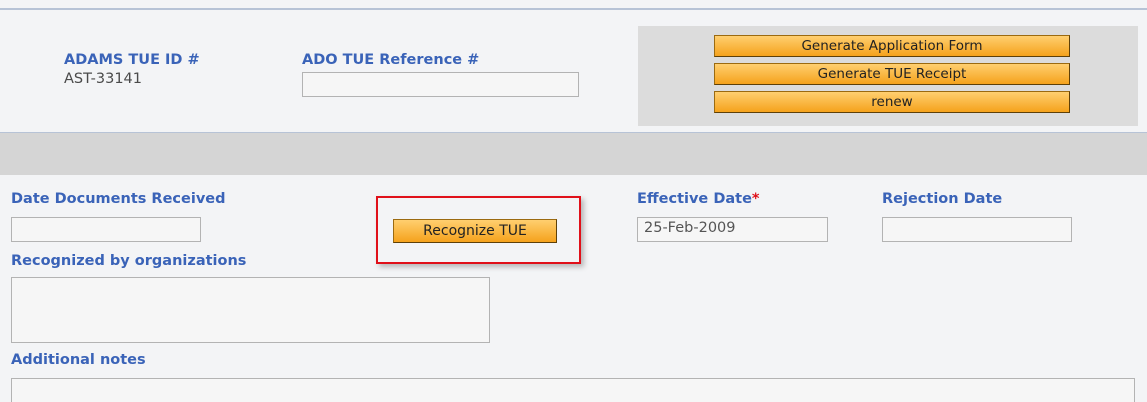 This screenshot has width=1147, height=402. Describe the element at coordinates (440, 84) in the screenshot. I see `ado-tue-reference-field` at that location.